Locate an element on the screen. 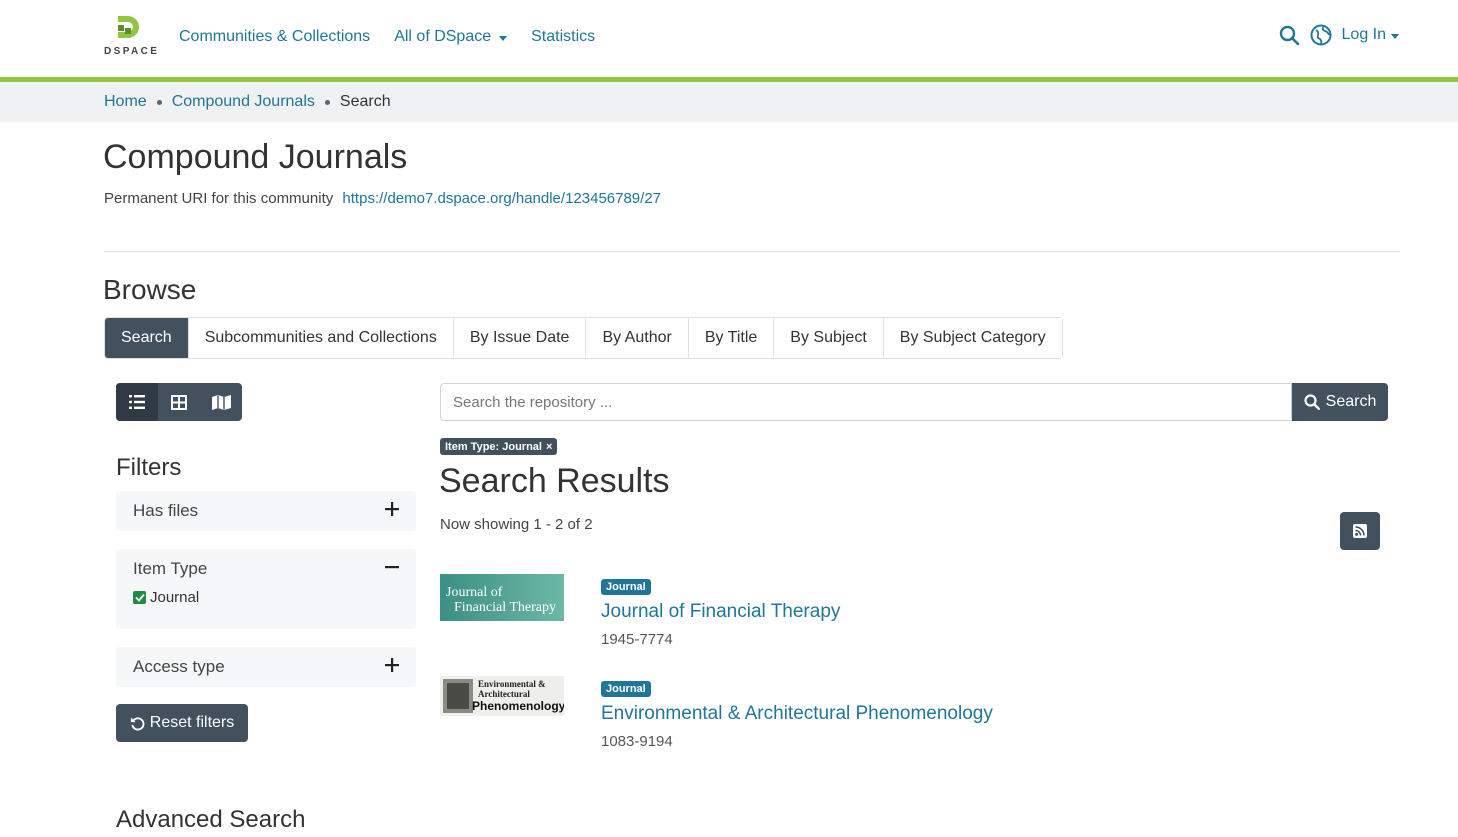  svg-text: Architectural is located at coordinates (504, 694).